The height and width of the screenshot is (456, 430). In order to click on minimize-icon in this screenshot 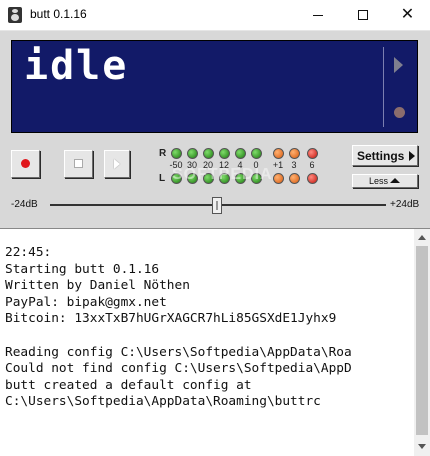, I will do `click(317, 15)`.